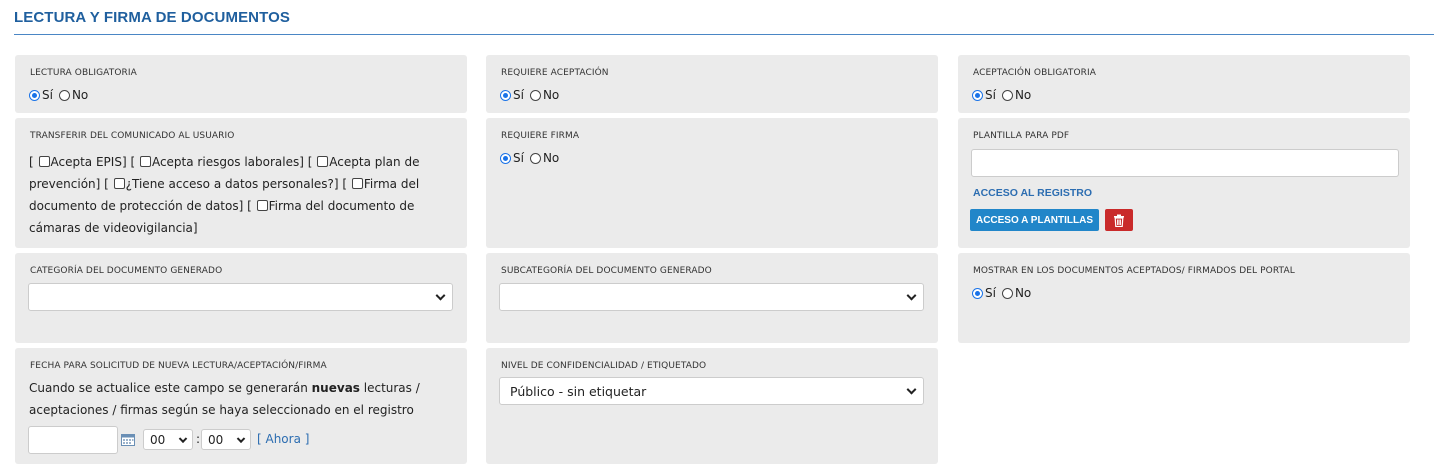 Image resolution: width=1440 pixels, height=473 pixels. Describe the element at coordinates (241, 84) in the screenshot. I see `card-lectura-obligatoria: LECTURA OBLIGATORIA Sí No` at that location.